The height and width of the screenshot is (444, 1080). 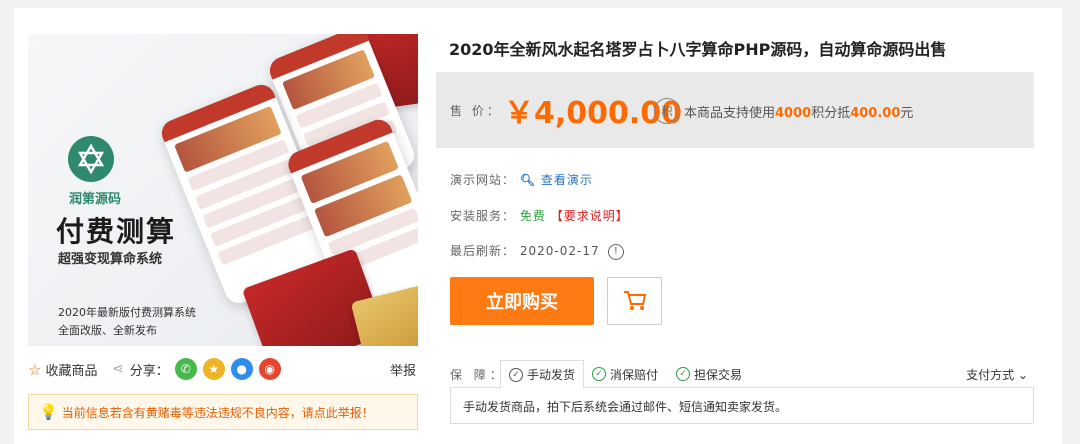 I want to click on report-warning: 💡 当前信息若含有黄赌毒等违法违规不良内容，请点此举报！, so click(x=223, y=412).